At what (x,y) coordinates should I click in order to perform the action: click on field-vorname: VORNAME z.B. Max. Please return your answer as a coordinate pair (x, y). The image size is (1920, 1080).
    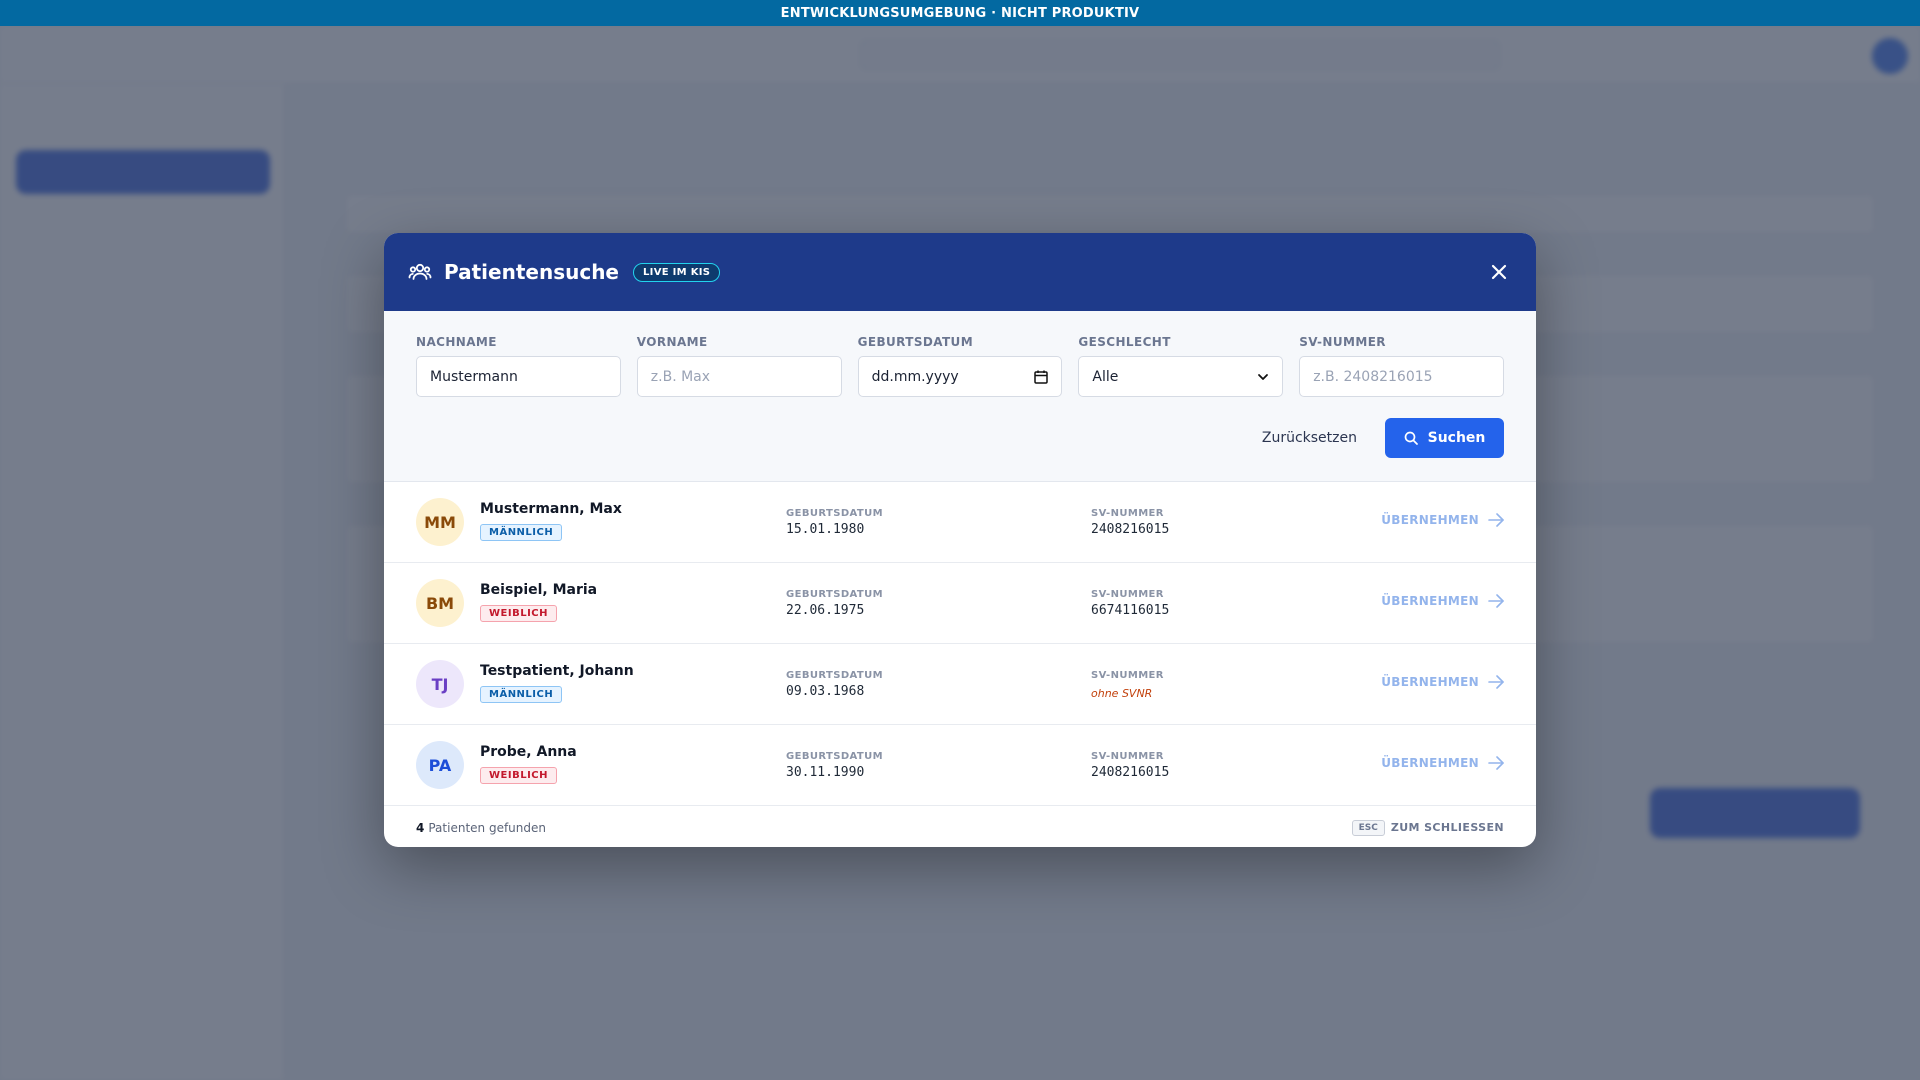
    Looking at the image, I should click on (739, 366).